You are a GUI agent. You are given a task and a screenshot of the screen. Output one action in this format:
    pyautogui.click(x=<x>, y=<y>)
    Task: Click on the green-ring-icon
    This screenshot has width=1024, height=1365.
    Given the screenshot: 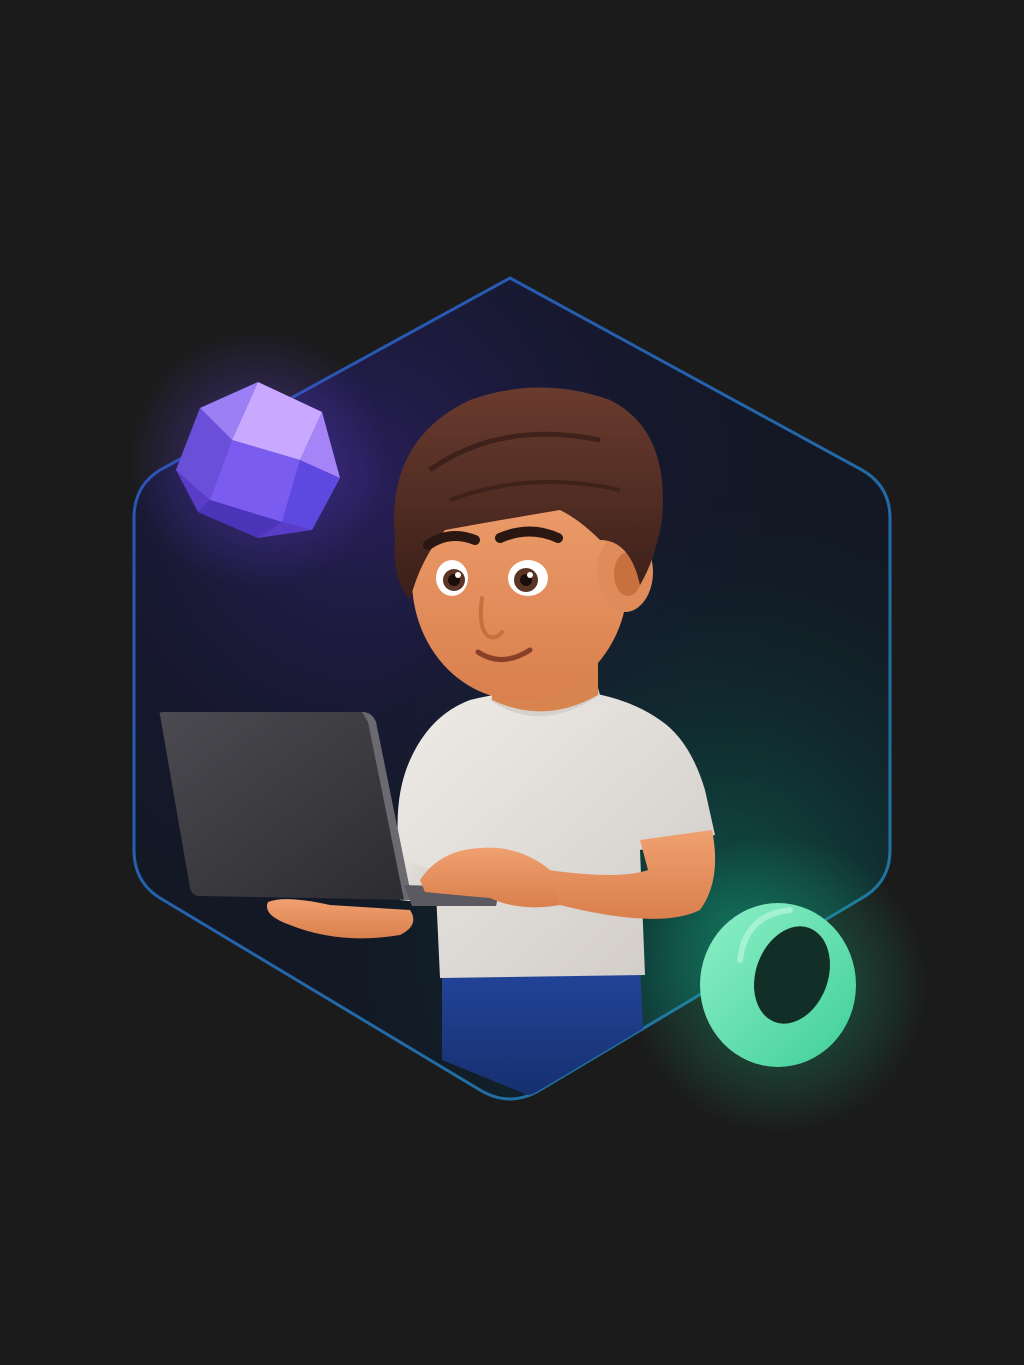 What is the action you would take?
    pyautogui.click(x=778, y=985)
    